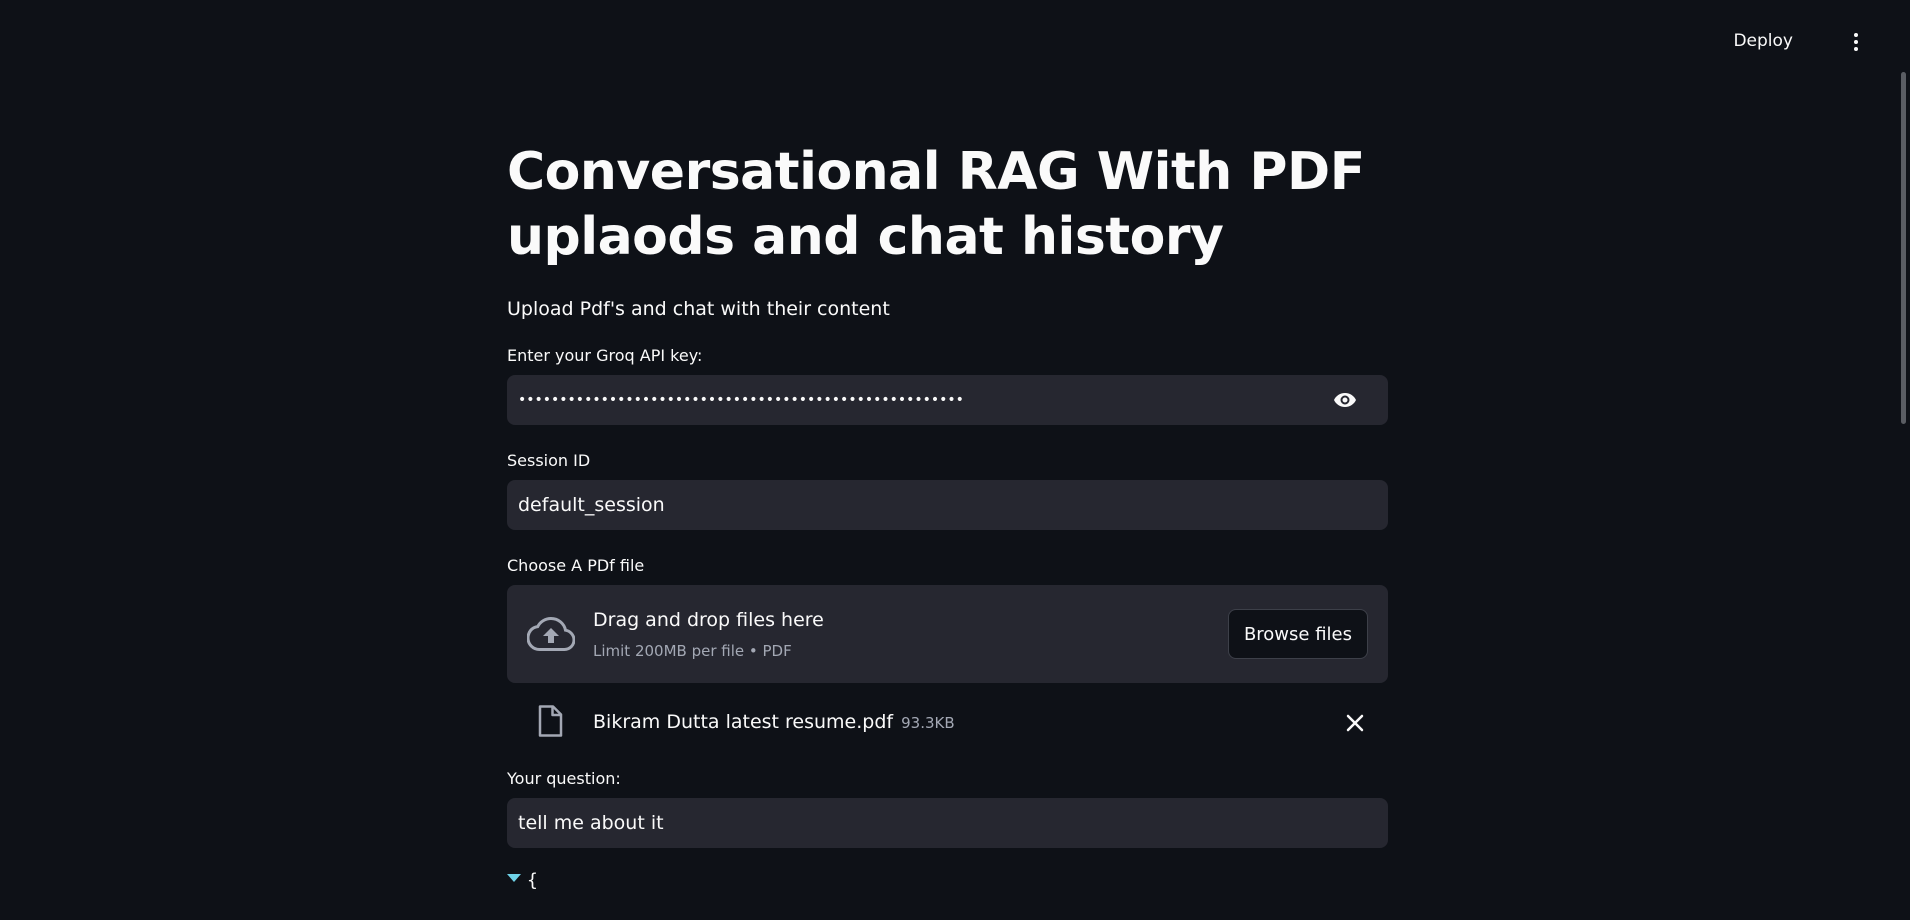 This screenshot has height=920, width=1910. I want to click on session-id-value: default_session, so click(591, 505).